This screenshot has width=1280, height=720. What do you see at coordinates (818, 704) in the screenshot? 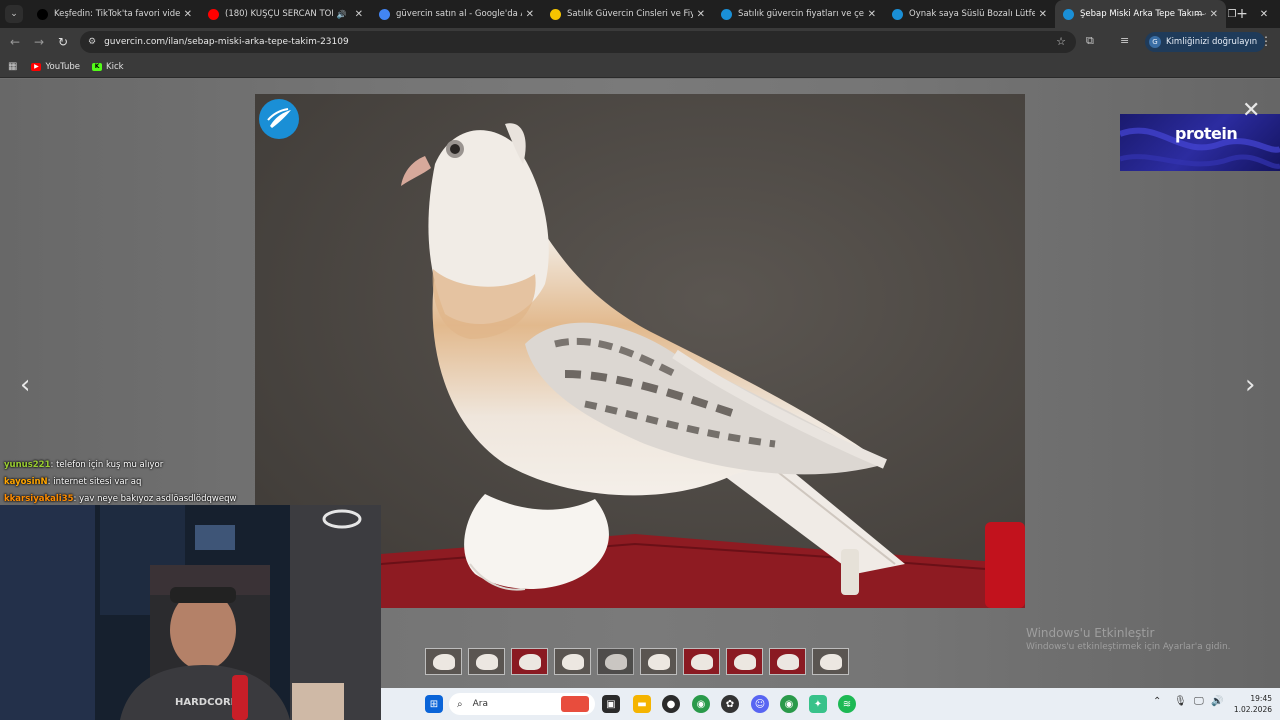
I see `app-icon: ✦` at bounding box center [818, 704].